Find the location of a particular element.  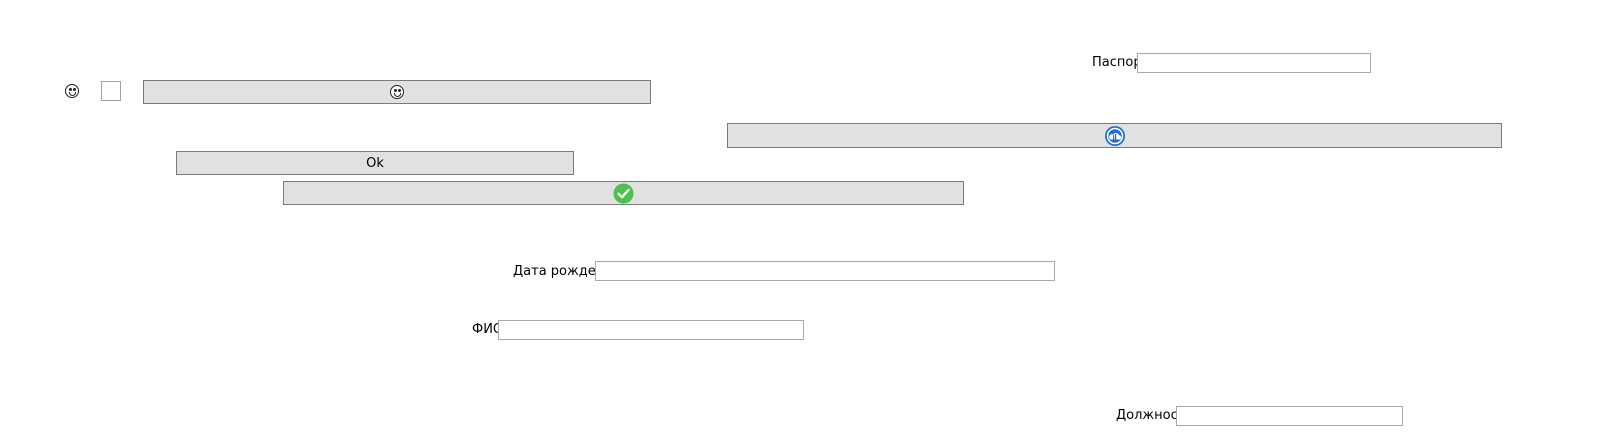

blue-cloud-icon is located at coordinates (1114, 135).